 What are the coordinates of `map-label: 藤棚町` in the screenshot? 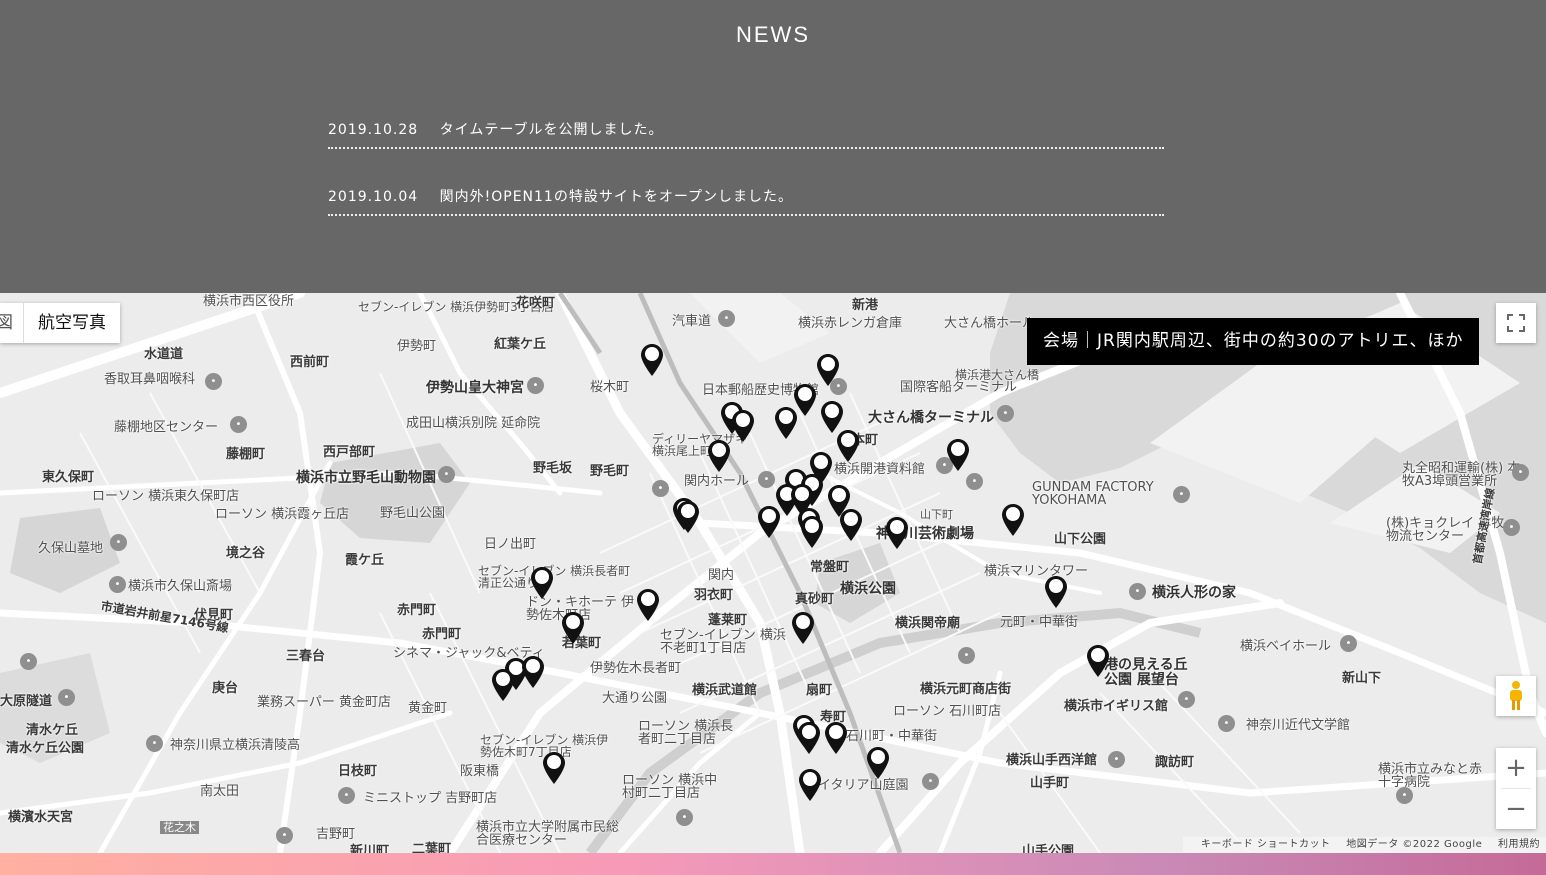 It's located at (246, 454).